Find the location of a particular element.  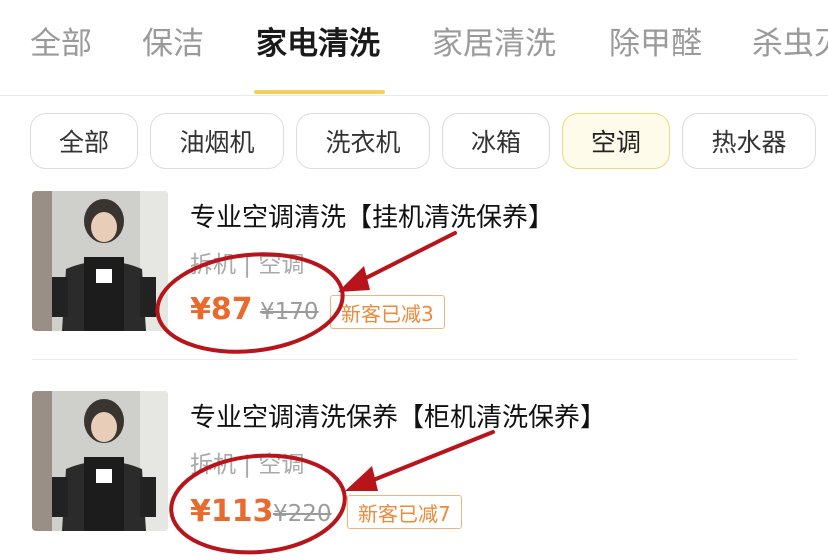

tab-cleaning: 保洁 is located at coordinates (173, 44).